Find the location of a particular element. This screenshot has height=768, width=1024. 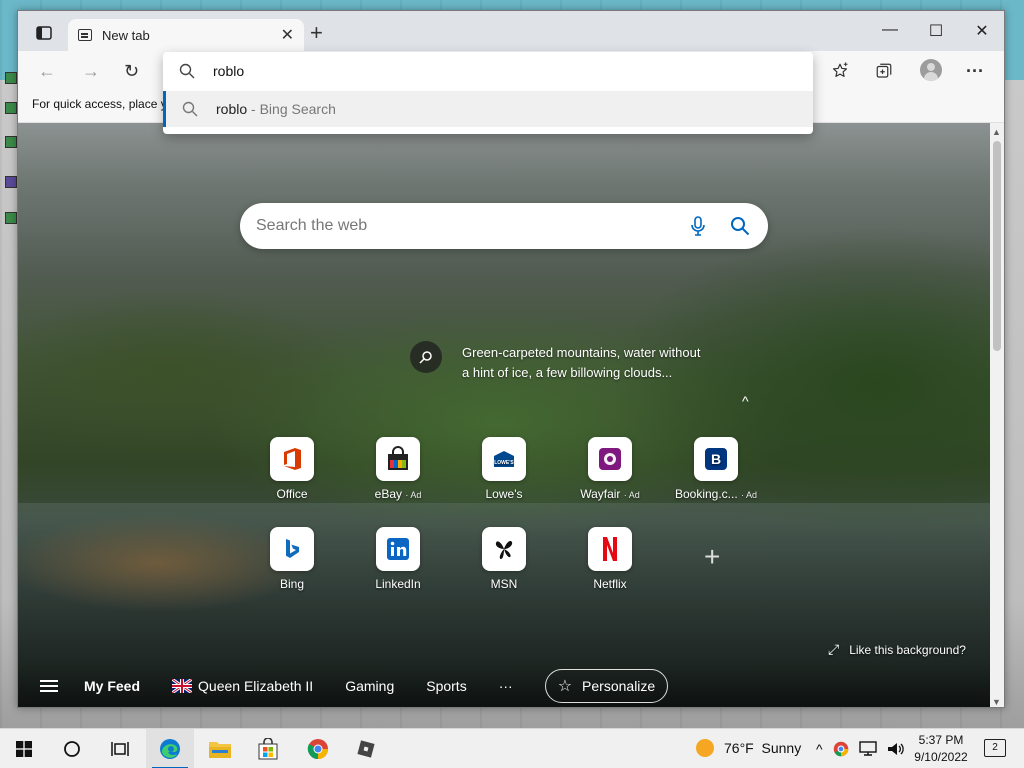

profile-avatar is located at coordinates (931, 70).